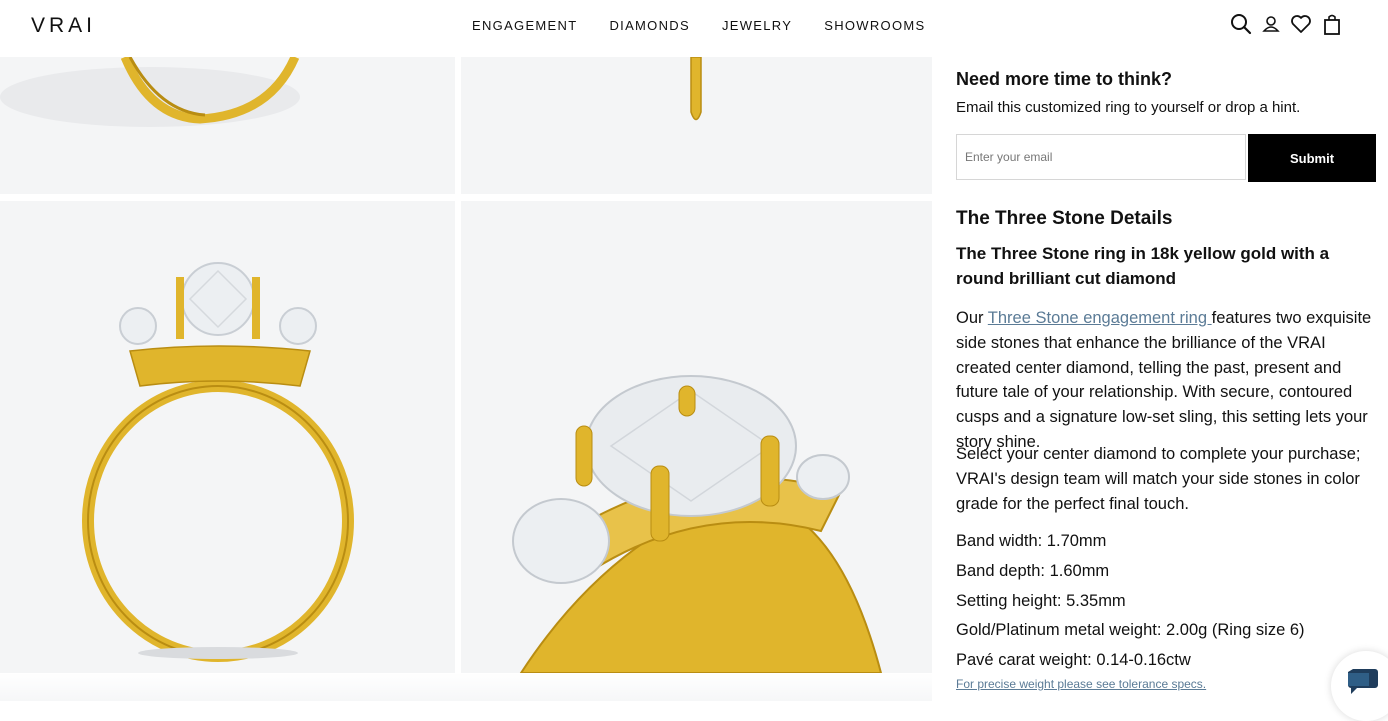 The width and height of the screenshot is (1388, 721). What do you see at coordinates (1332, 24) in the screenshot?
I see `bag-icon` at bounding box center [1332, 24].